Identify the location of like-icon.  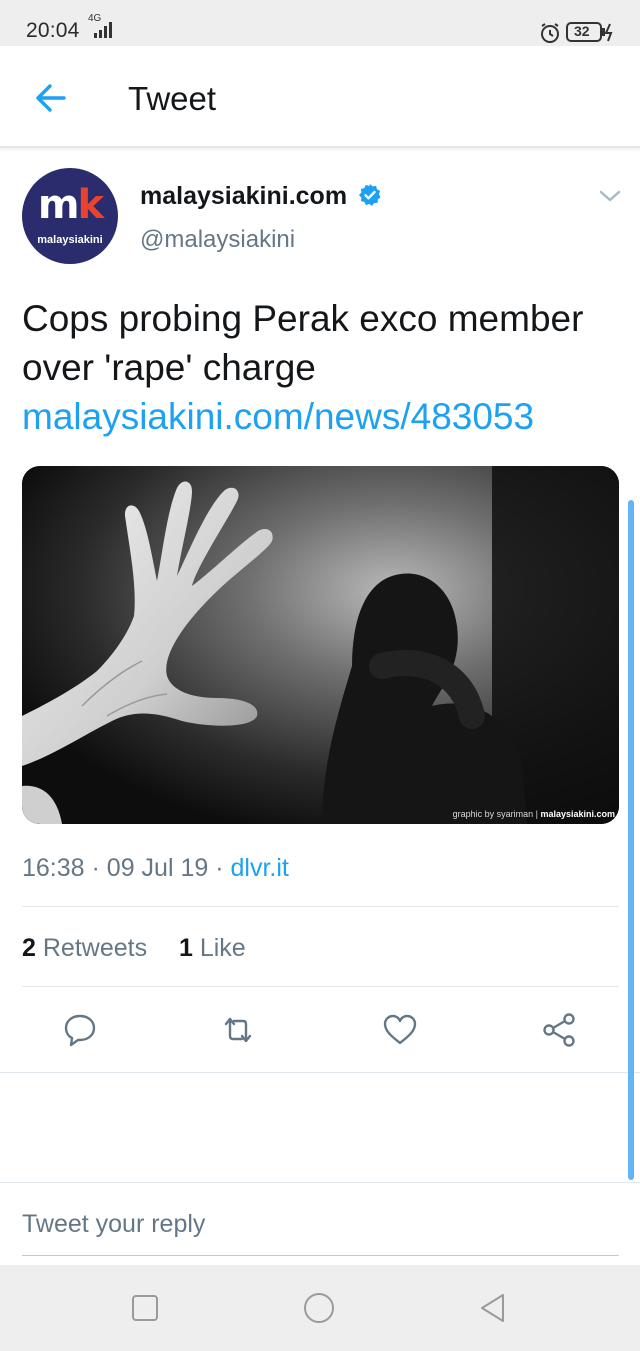
(400, 1029).